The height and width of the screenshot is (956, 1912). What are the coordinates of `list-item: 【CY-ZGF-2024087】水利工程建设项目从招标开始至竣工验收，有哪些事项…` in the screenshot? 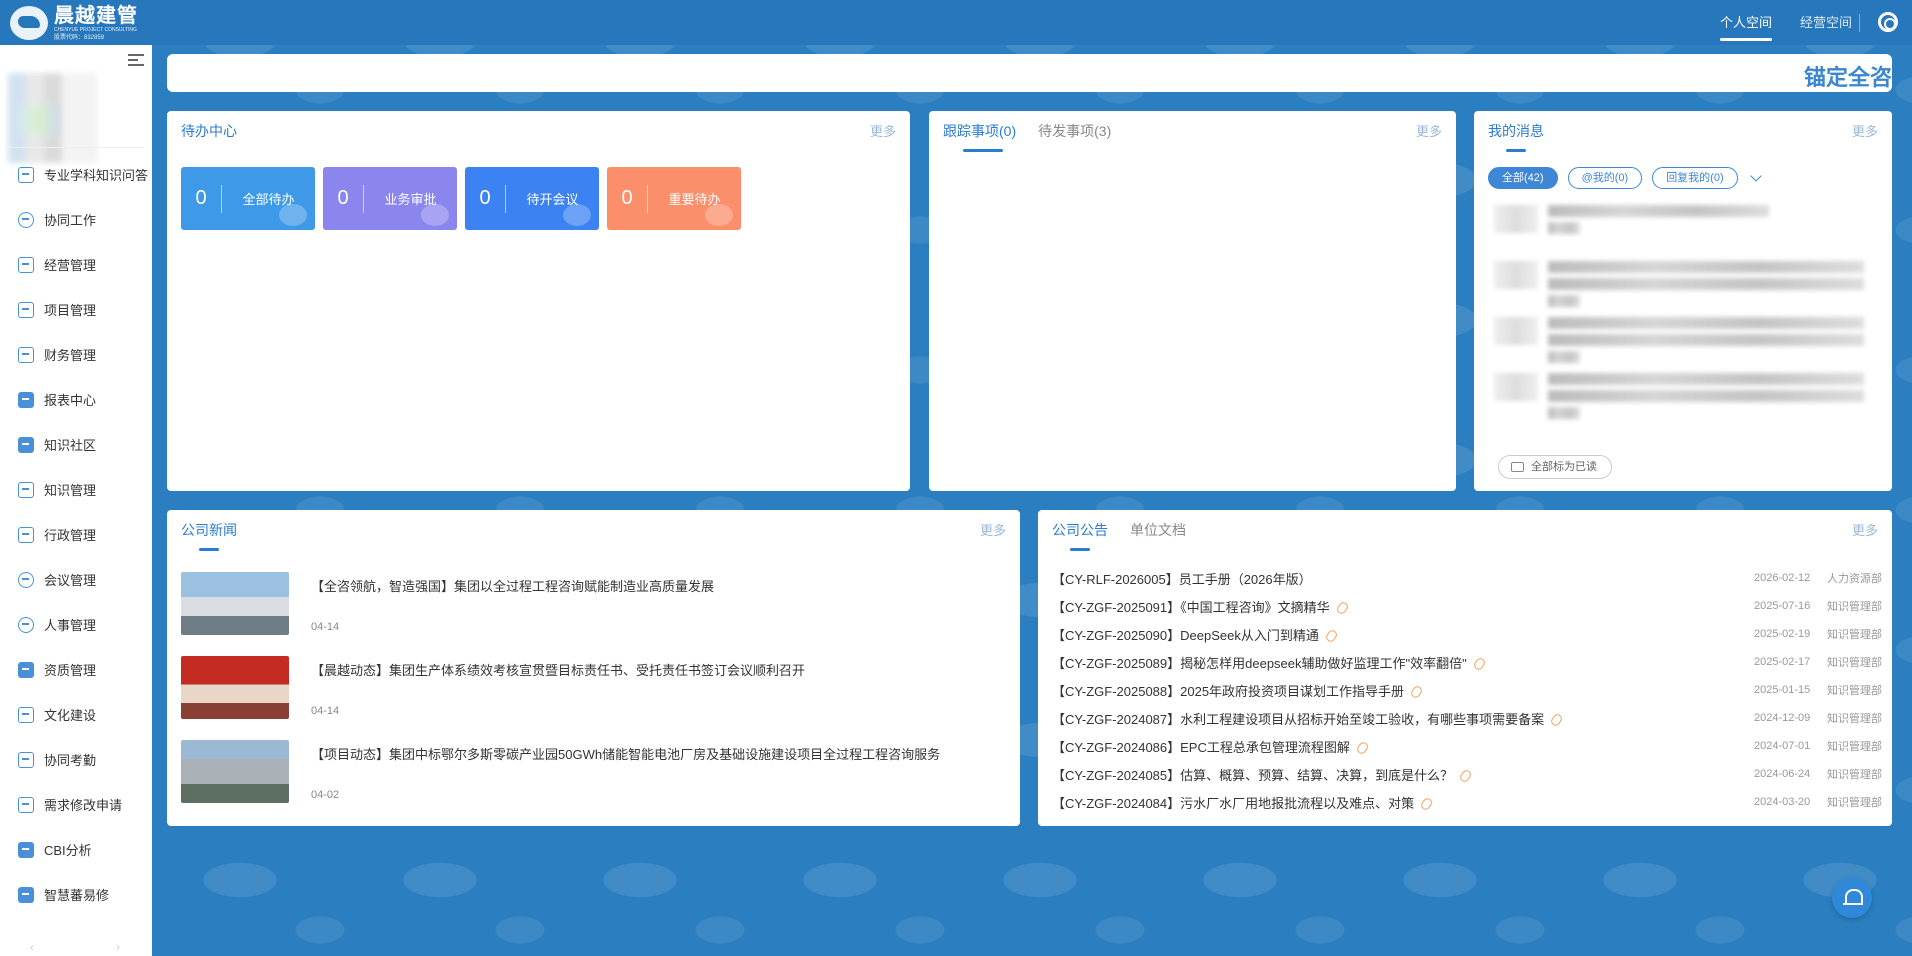 It's located at (1467, 718).